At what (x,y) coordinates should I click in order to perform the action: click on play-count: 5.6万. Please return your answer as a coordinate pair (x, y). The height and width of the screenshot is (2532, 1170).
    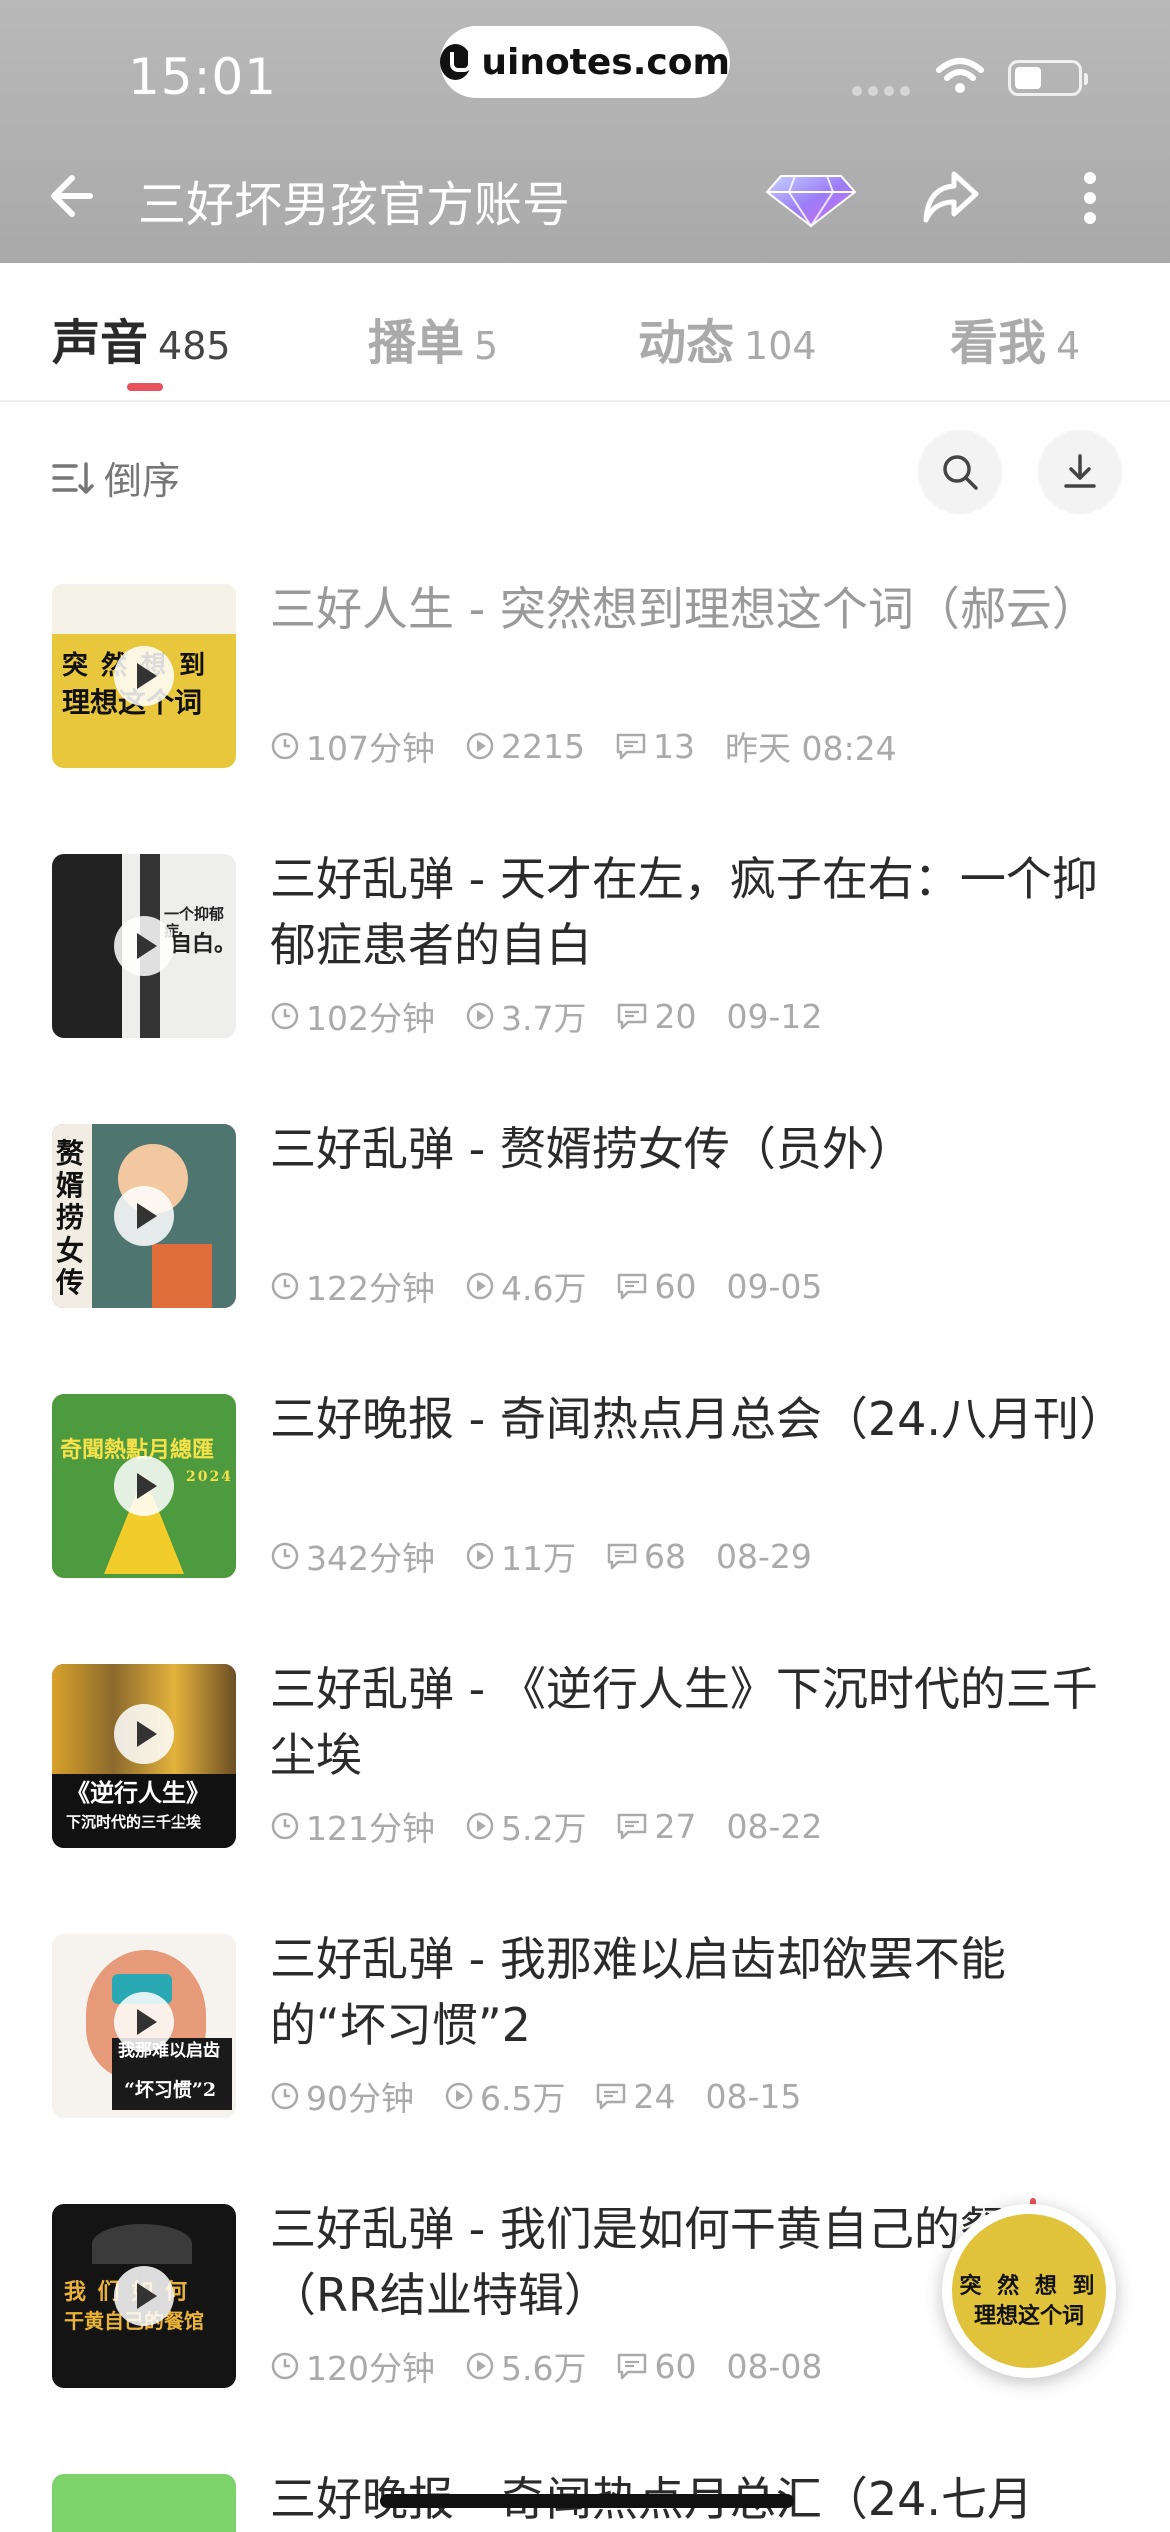
    Looking at the image, I should click on (544, 2368).